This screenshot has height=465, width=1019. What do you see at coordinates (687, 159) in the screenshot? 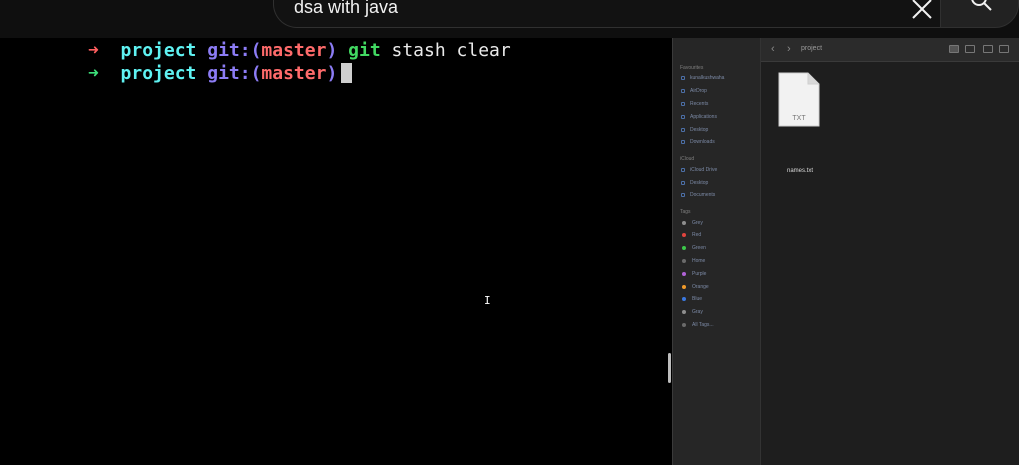
I see `icloud-header: iCloud` at bounding box center [687, 159].